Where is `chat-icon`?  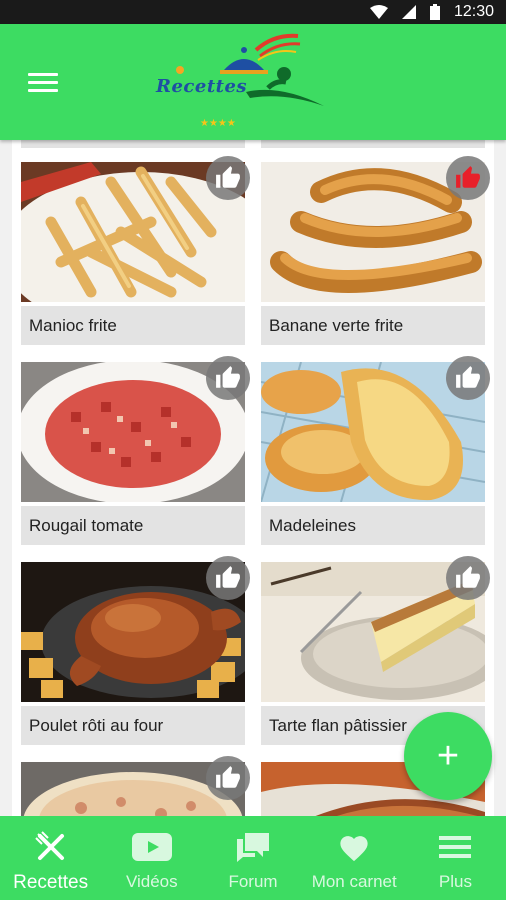
chat-icon is located at coordinates (253, 847).